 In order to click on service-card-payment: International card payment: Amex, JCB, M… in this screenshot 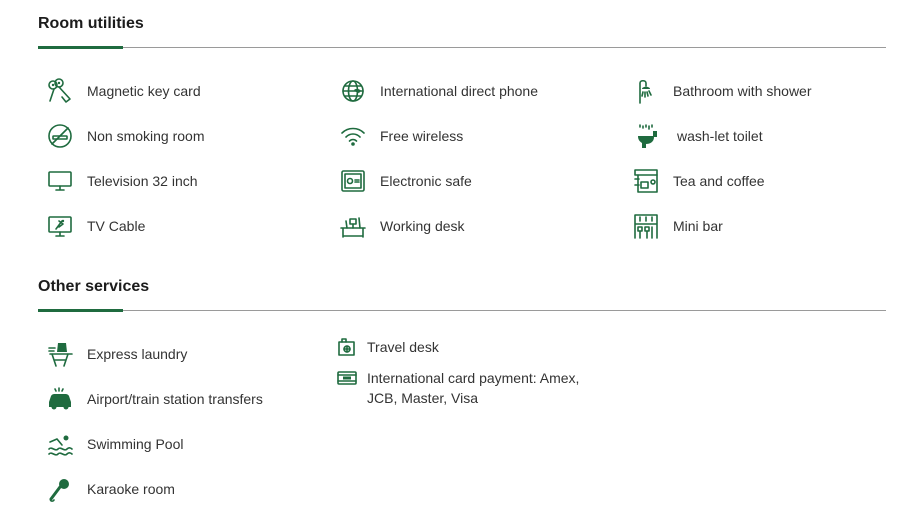, I will do `click(458, 388)`.